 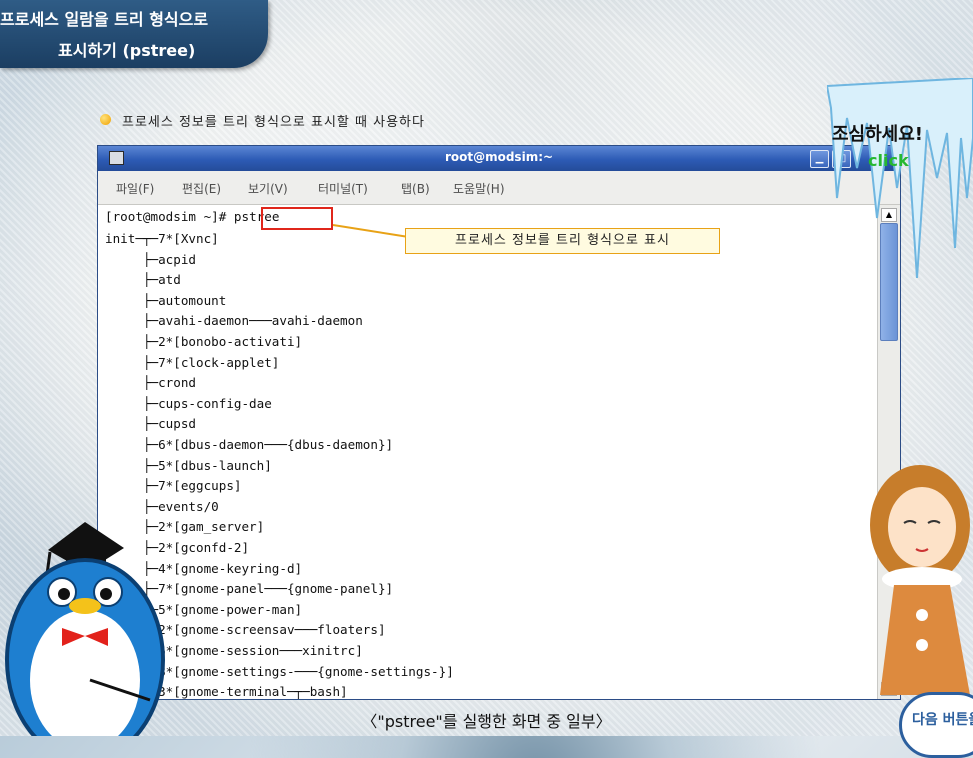 What do you see at coordinates (188, 465) in the screenshot?
I see `terminal-line: ├─5*[dbus-launch]` at bounding box center [188, 465].